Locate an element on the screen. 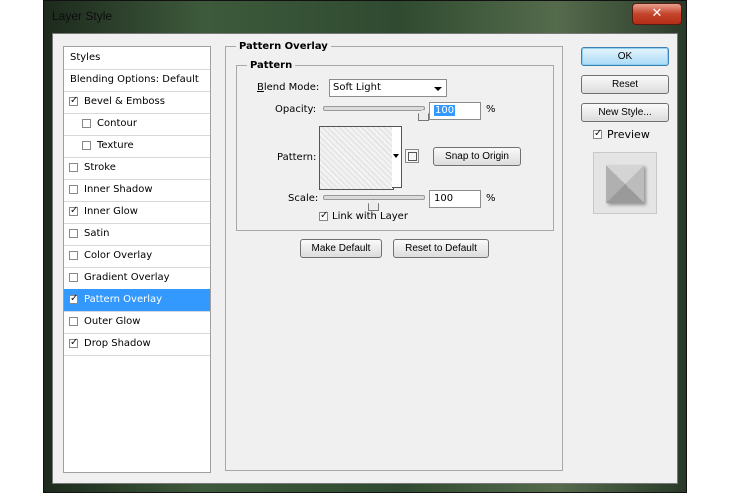  style-item-label: Styles is located at coordinates (85, 57).